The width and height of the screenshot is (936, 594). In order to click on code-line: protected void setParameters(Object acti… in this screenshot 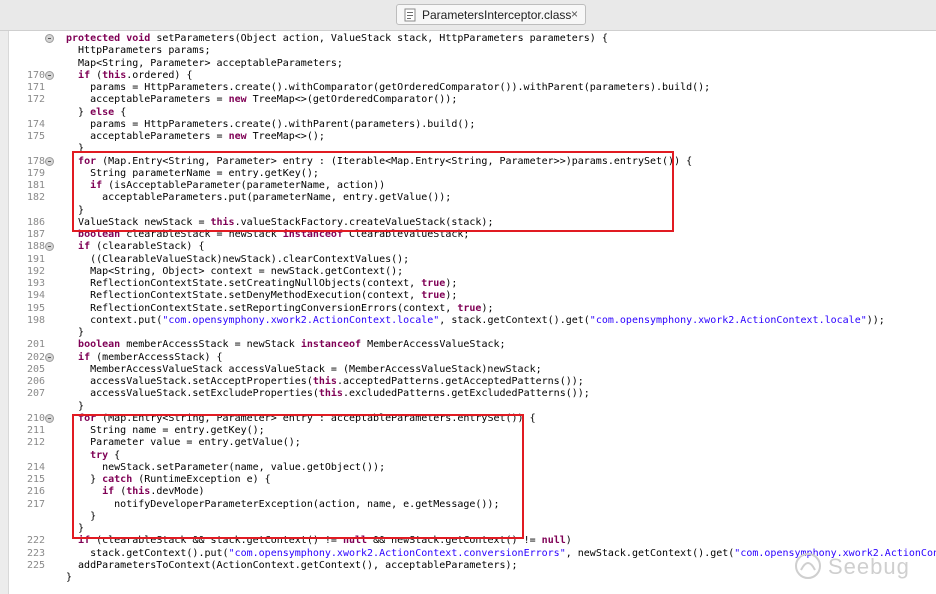, I will do `click(468, 39)`.